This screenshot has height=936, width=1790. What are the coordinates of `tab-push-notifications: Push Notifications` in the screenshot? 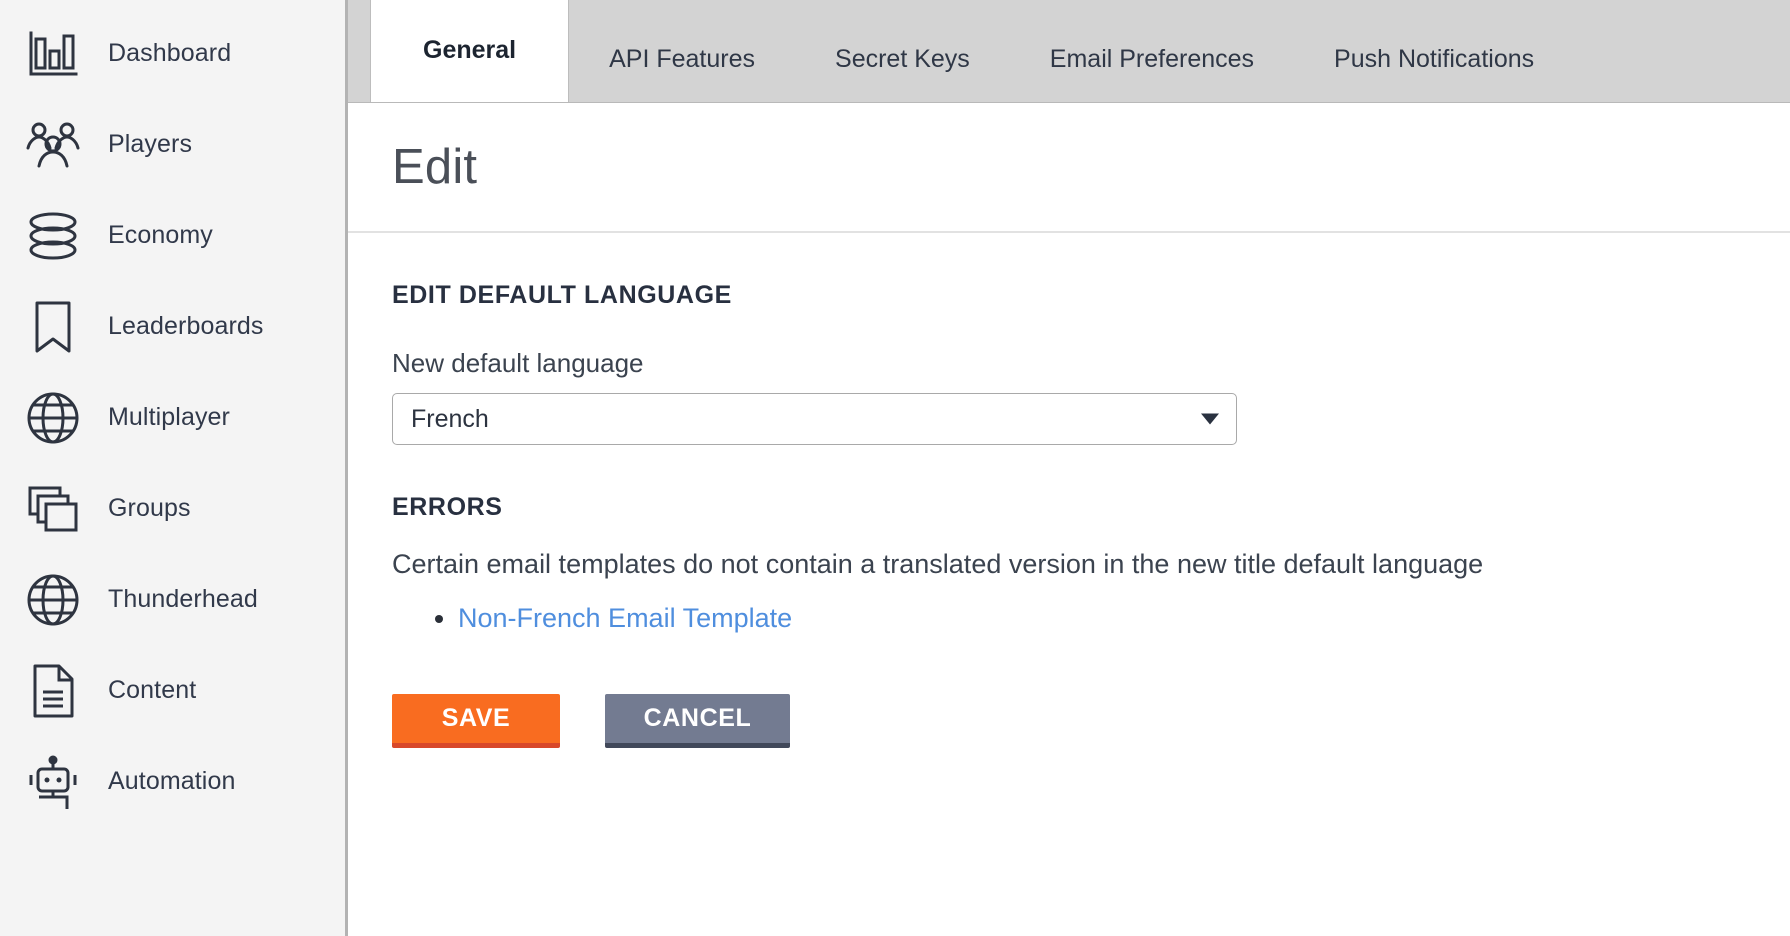 It's located at (1434, 59).